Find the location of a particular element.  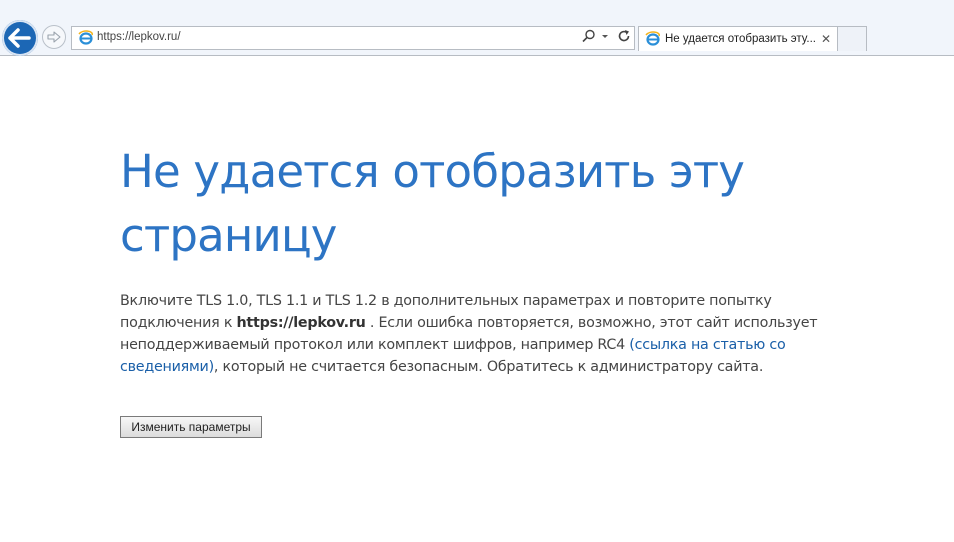

forward-arrow-icon is located at coordinates (54, 37).